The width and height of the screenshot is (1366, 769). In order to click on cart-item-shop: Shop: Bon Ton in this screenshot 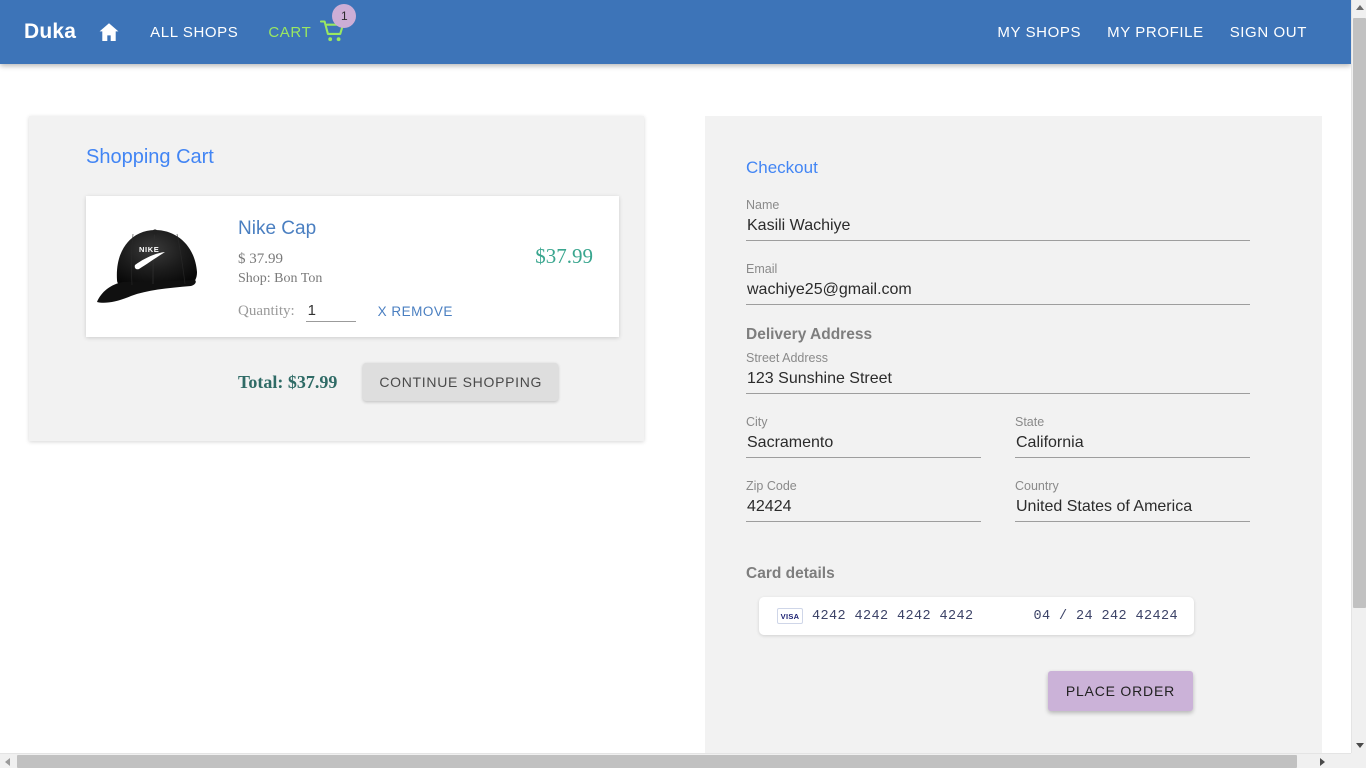, I will do `click(421, 279)`.